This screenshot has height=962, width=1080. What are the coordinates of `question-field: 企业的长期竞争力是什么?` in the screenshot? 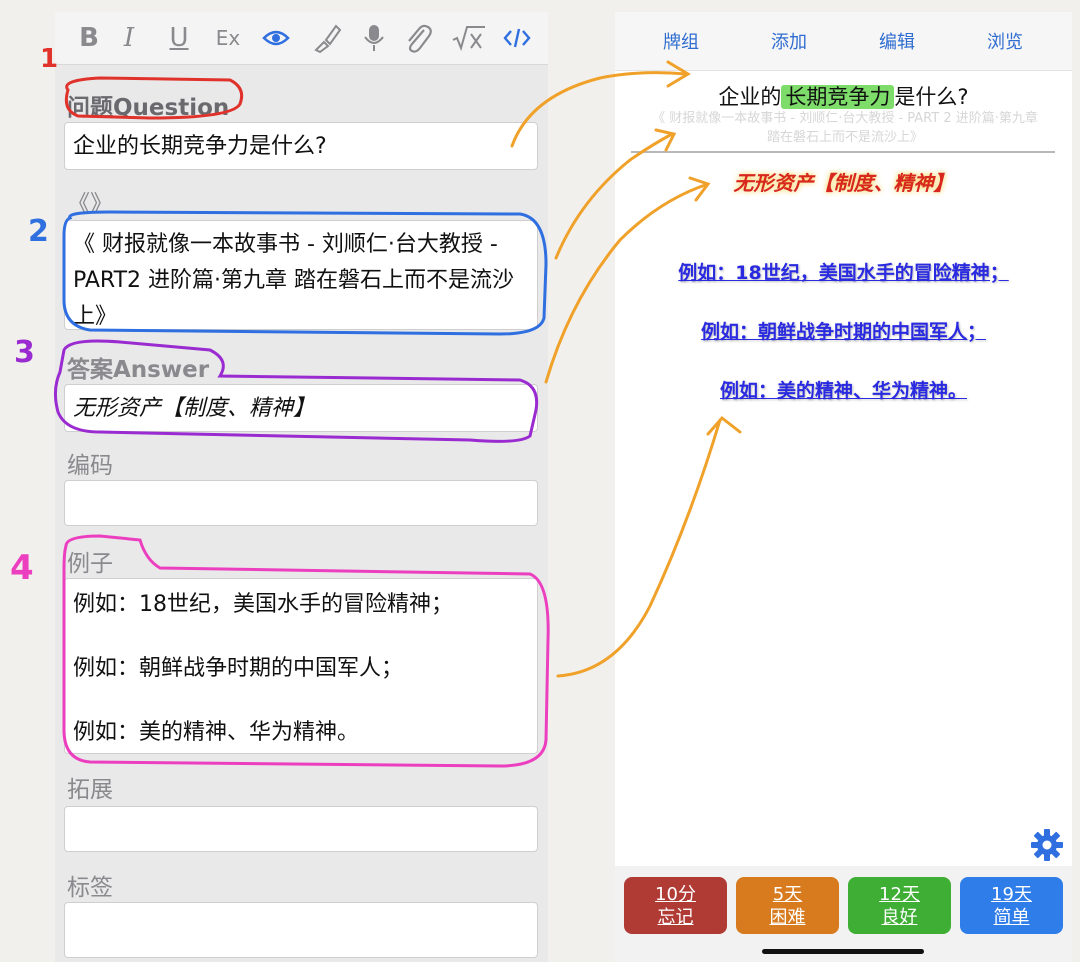 It's located at (301, 146).